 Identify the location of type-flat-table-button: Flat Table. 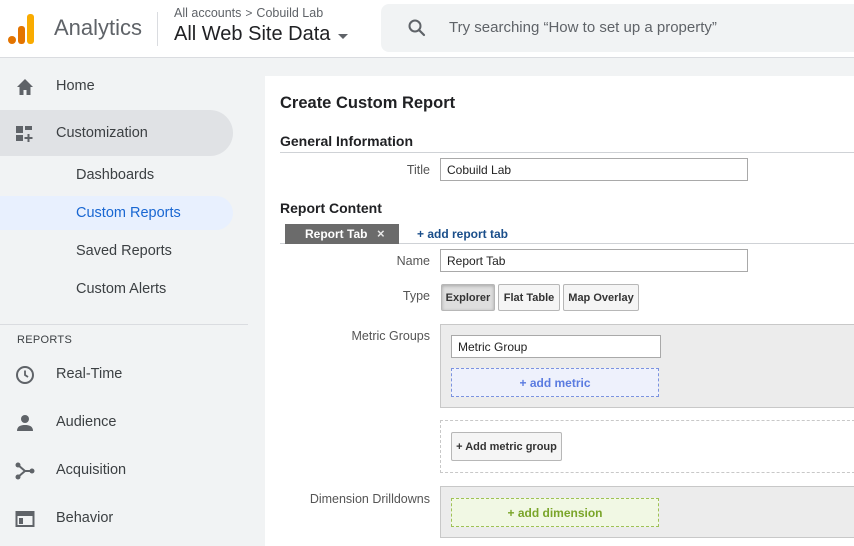
(529, 297).